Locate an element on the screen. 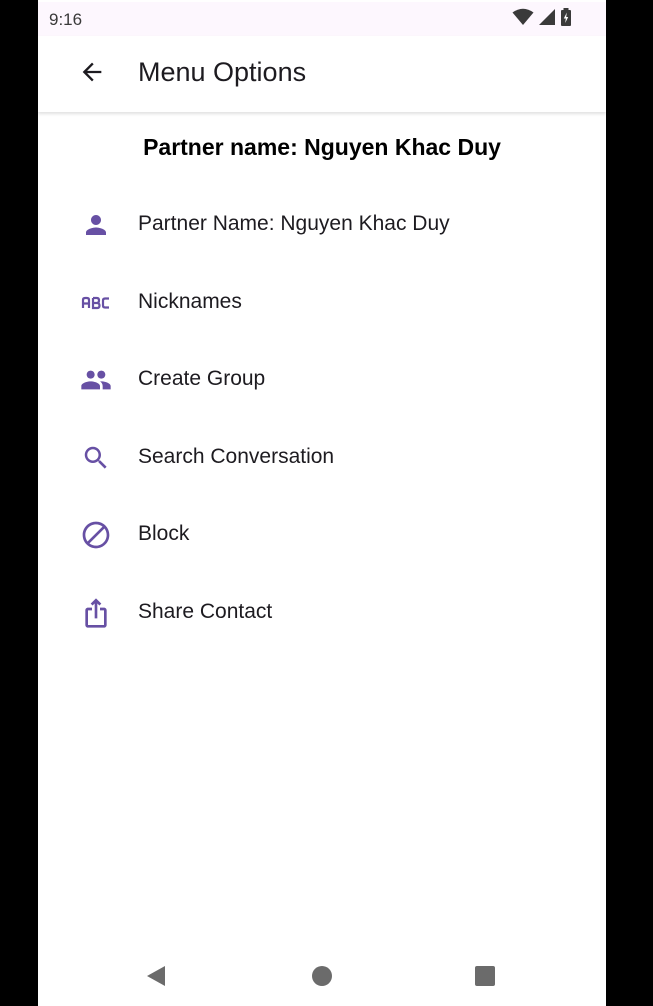  home-circle-icon is located at coordinates (322, 978).